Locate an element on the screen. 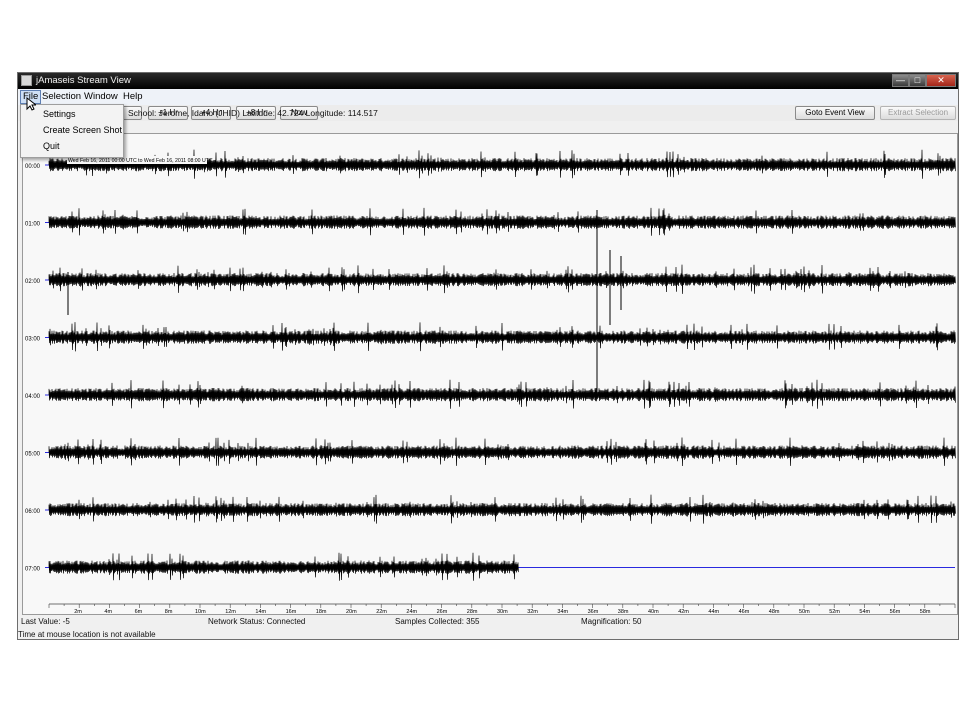 Image resolution: width=960 pixels, height=720 pixels. row-label: 06:00 is located at coordinates (33, 512).